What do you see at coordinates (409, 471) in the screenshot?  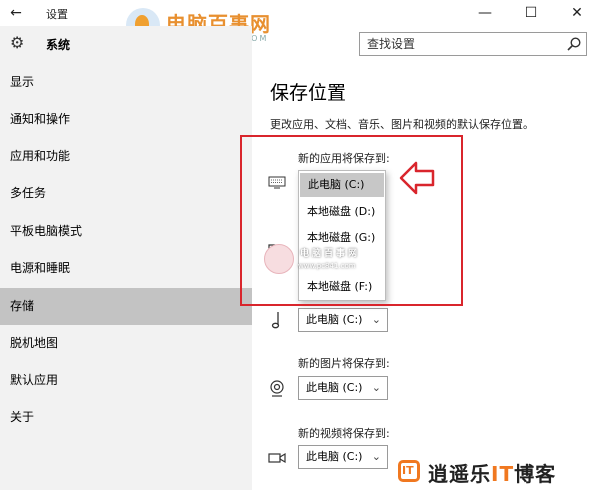 I see `brand-icon` at bounding box center [409, 471].